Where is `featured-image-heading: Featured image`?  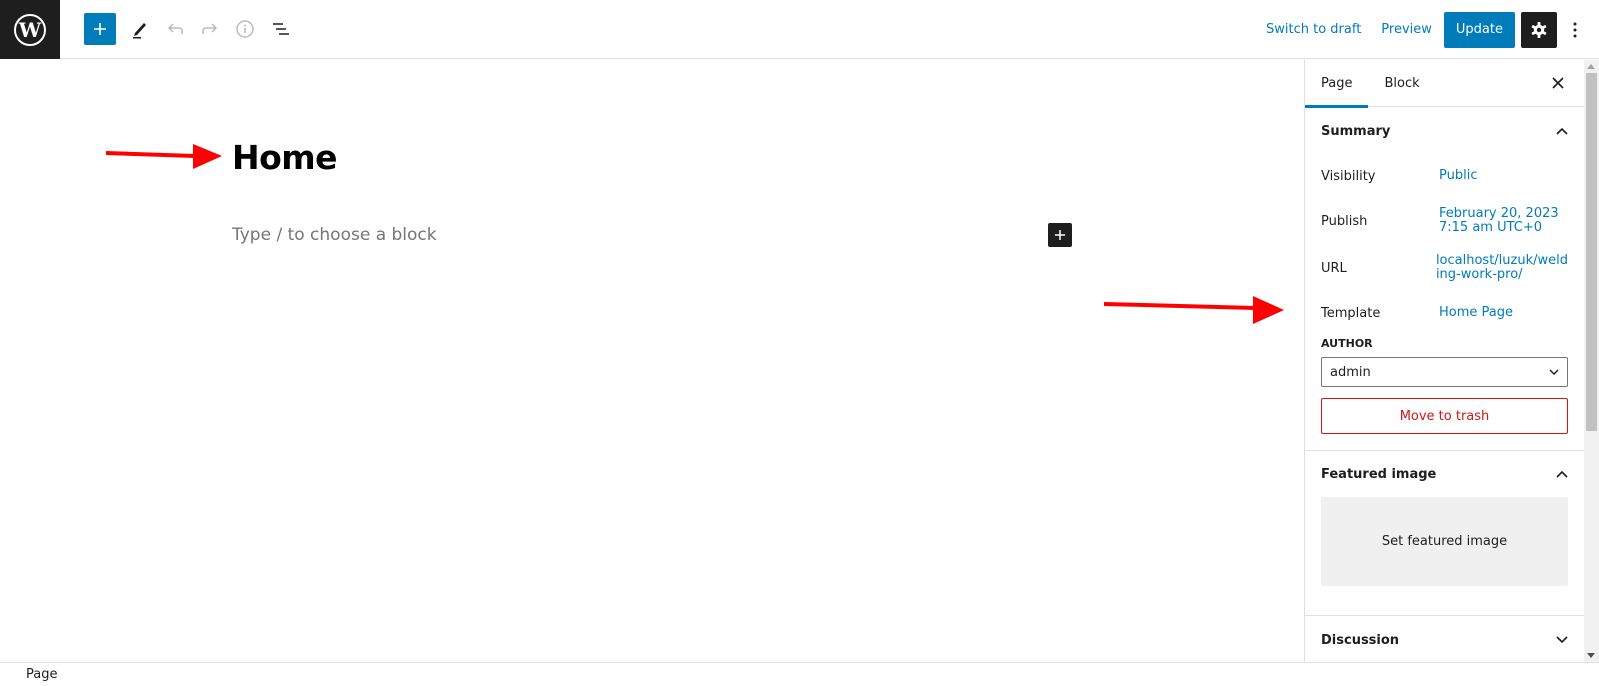
featured-image-heading: Featured image is located at coordinates (1379, 474).